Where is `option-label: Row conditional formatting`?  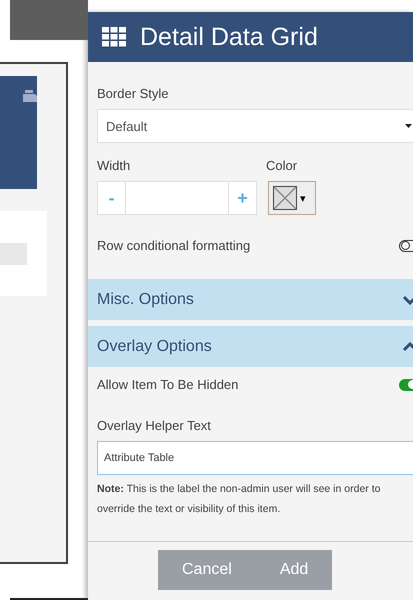 option-label: Row conditional formatting is located at coordinates (173, 245).